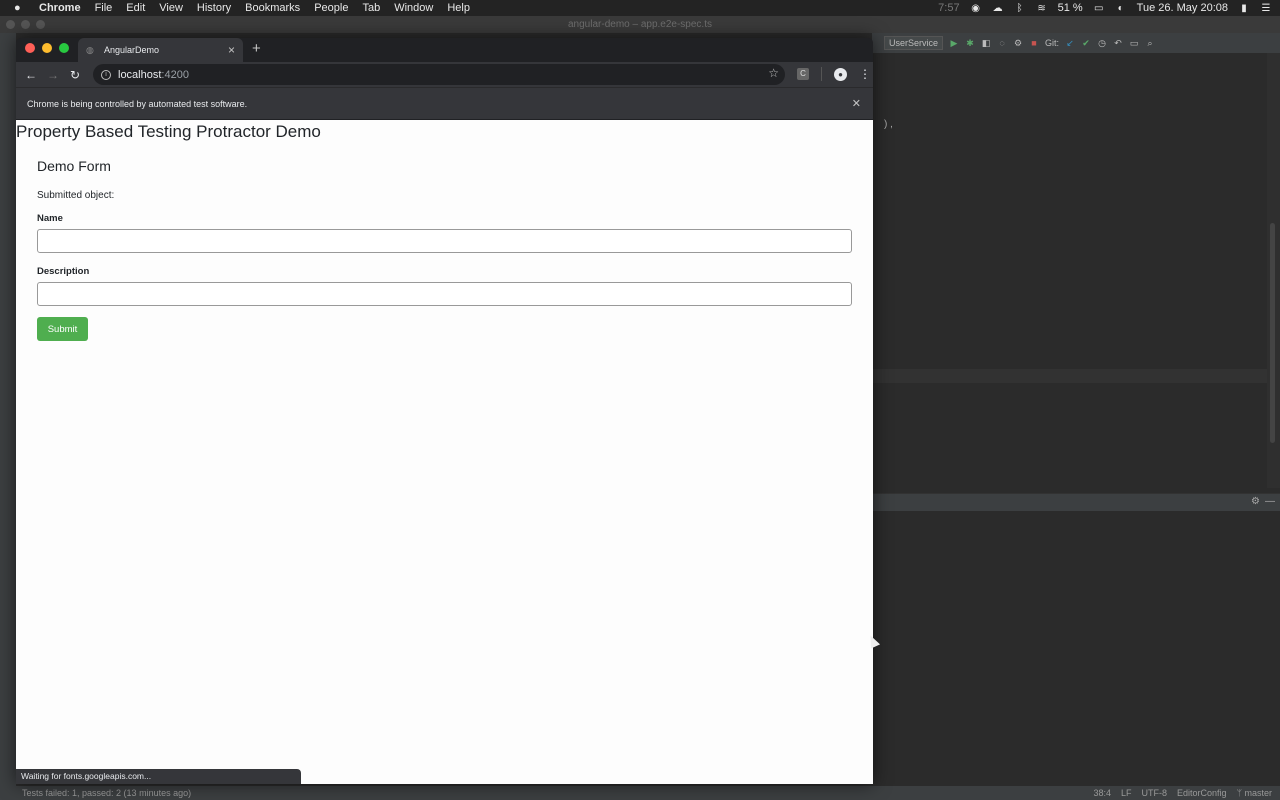 Image resolution: width=1280 pixels, height=800 pixels. Describe the element at coordinates (1255, 501) in the screenshot. I see `settings-gear-icon: ⚙` at that location.